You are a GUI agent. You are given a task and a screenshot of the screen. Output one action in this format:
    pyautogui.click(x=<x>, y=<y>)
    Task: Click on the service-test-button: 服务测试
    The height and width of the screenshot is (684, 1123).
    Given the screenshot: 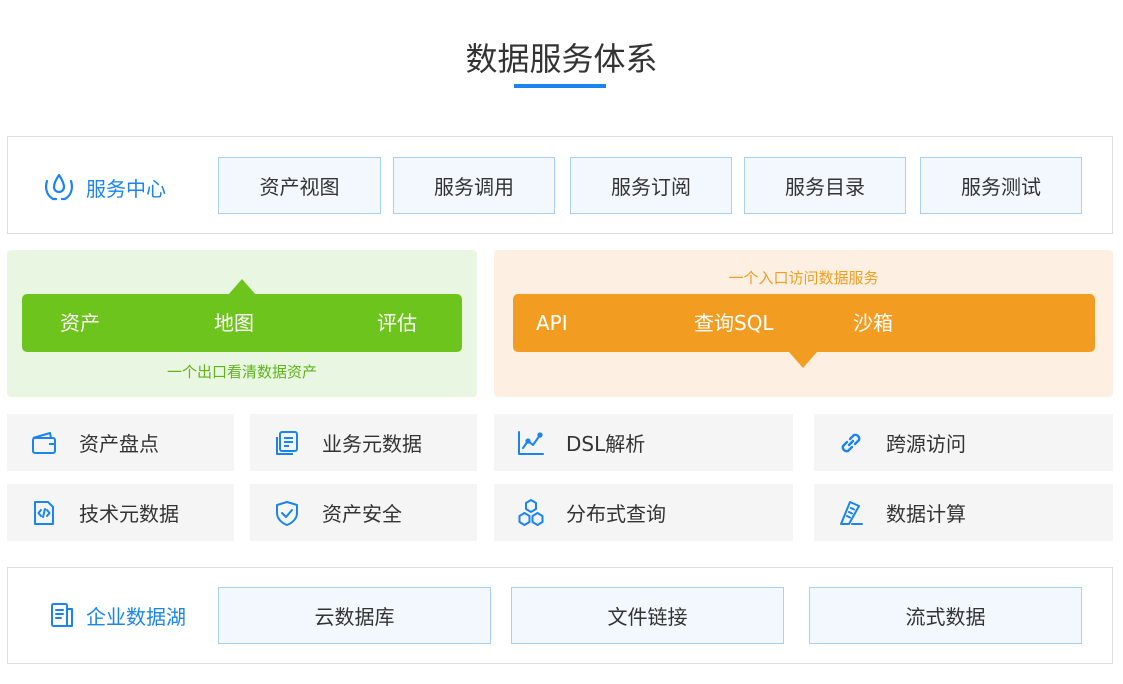 What is the action you would take?
    pyautogui.click(x=1001, y=185)
    